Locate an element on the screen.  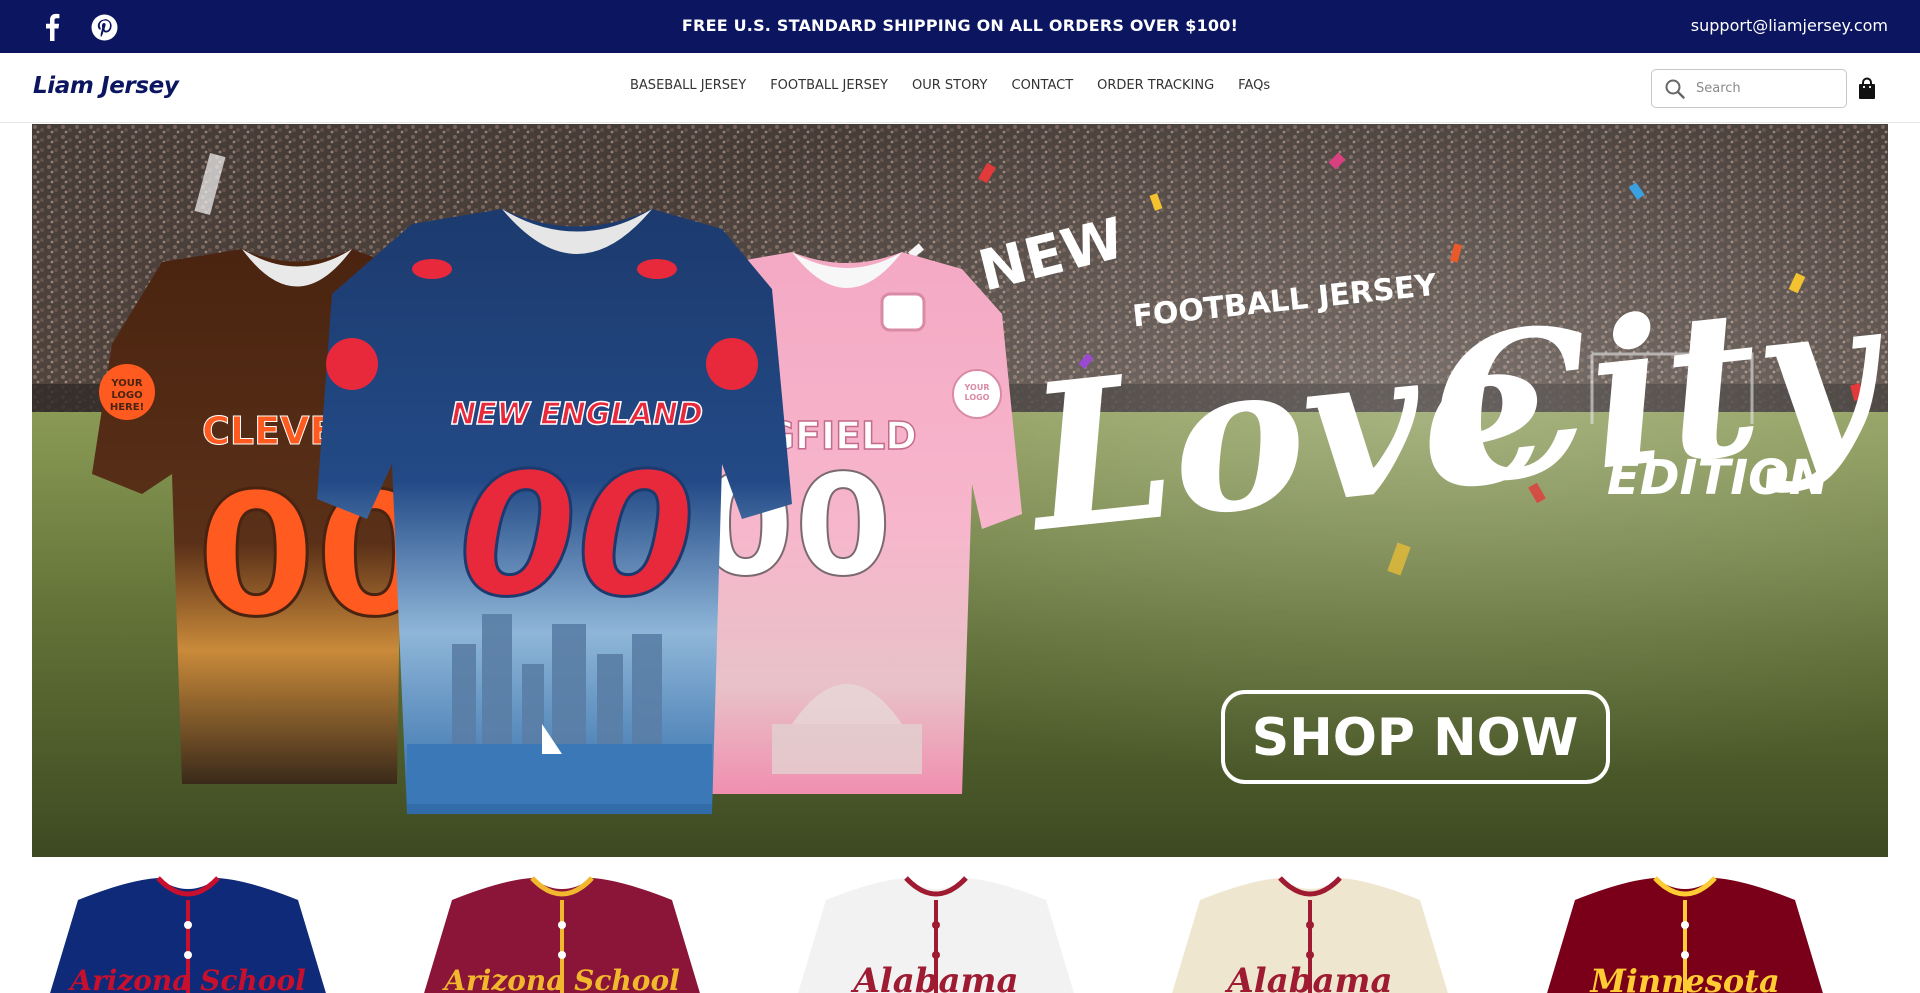
product-card: Minnesota is located at coordinates (1685, 931).